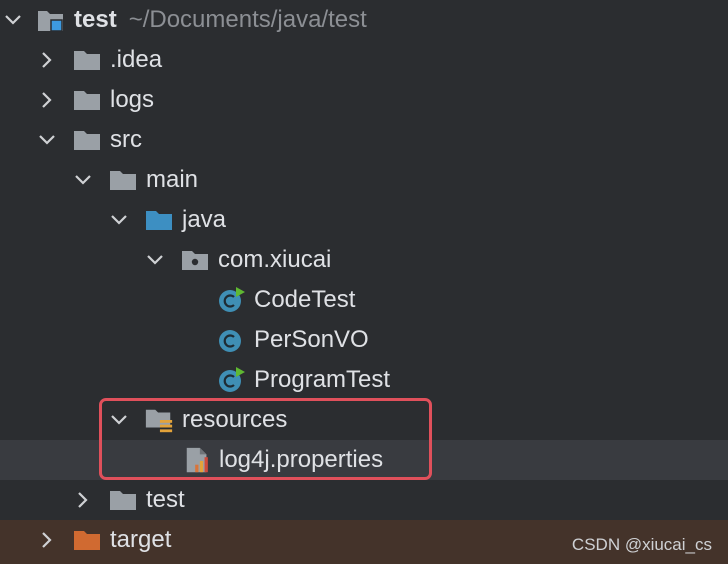 This screenshot has width=728, height=564. Describe the element at coordinates (364, 500) in the screenshot. I see `tree-row-test: test` at that location.